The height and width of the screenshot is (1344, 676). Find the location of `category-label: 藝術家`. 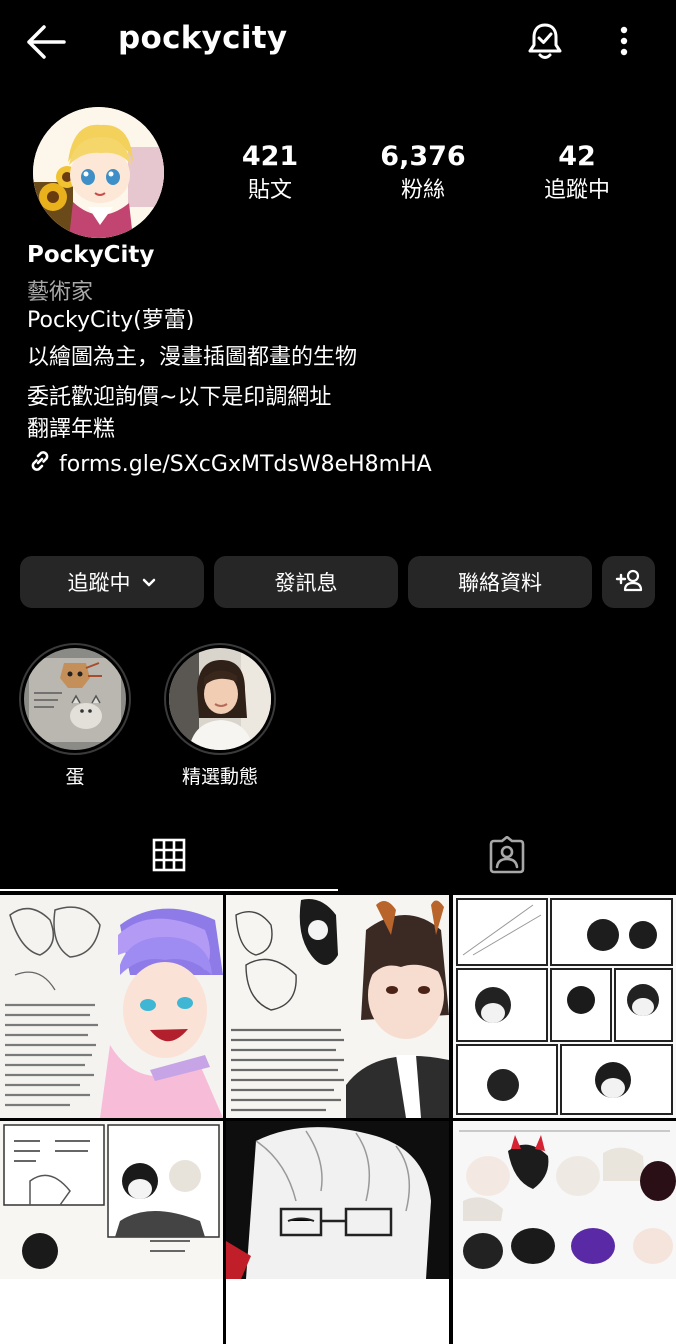

category-label: 藝術家 is located at coordinates (60, 292).